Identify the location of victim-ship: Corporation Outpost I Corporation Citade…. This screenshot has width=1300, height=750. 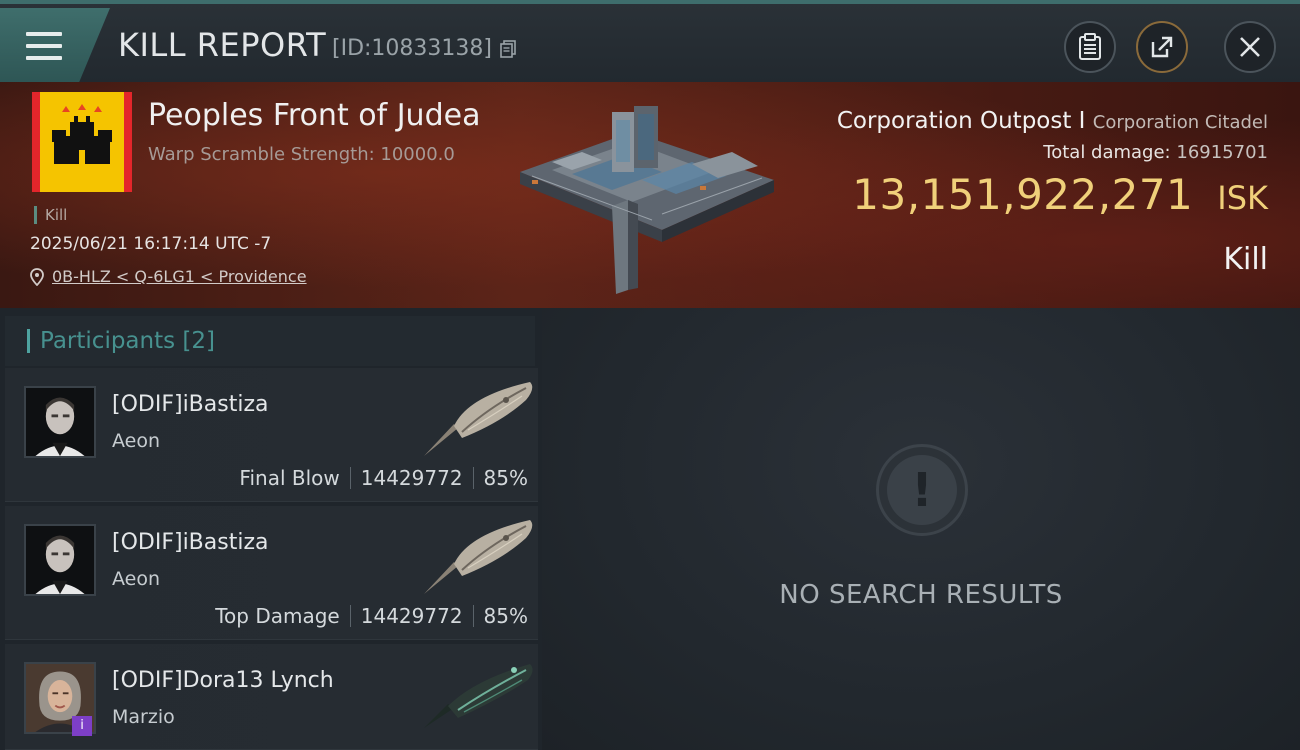
(1052, 121).